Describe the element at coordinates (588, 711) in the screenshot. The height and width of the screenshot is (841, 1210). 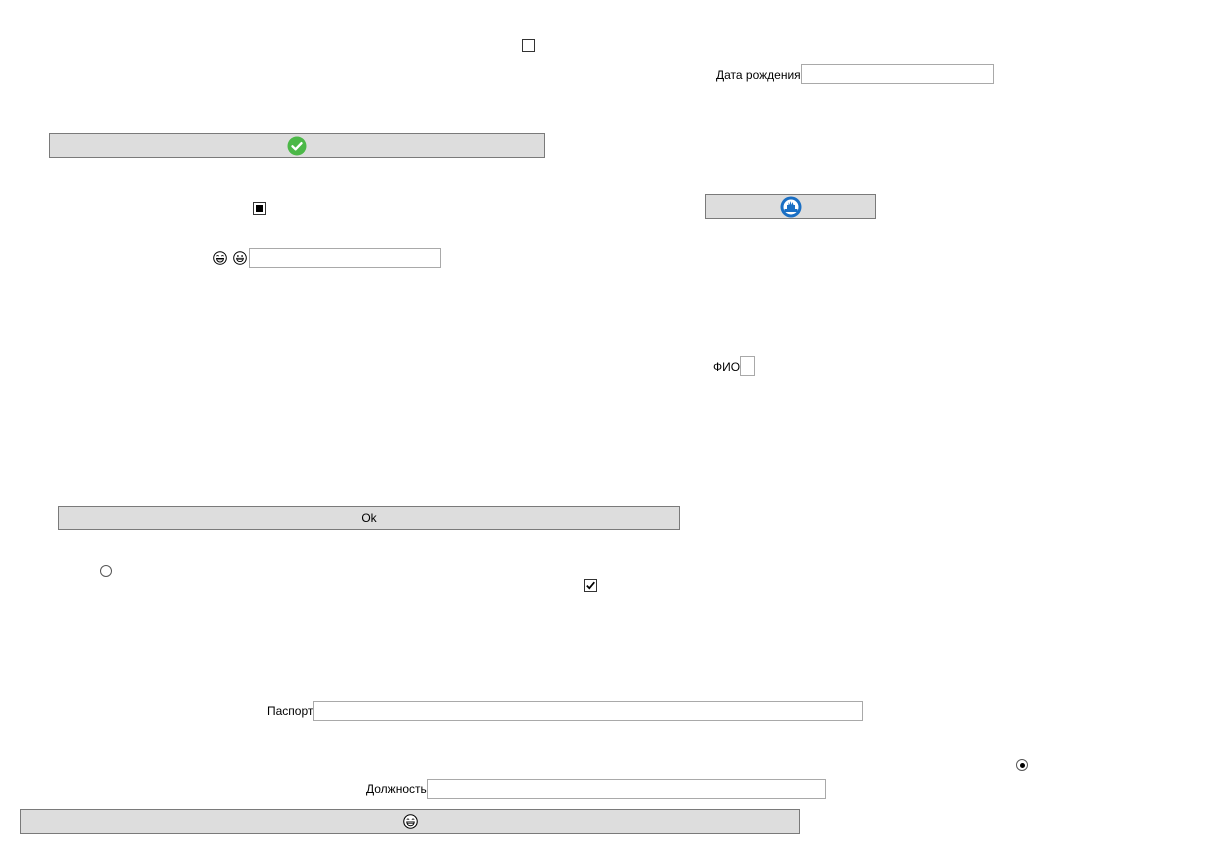
I see `passport-input` at that location.